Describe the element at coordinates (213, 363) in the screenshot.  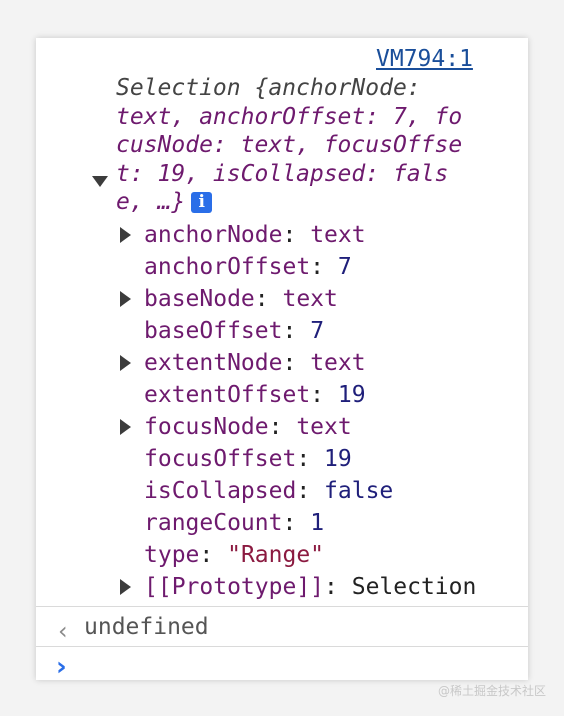
I see `property-key: extentNode` at that location.